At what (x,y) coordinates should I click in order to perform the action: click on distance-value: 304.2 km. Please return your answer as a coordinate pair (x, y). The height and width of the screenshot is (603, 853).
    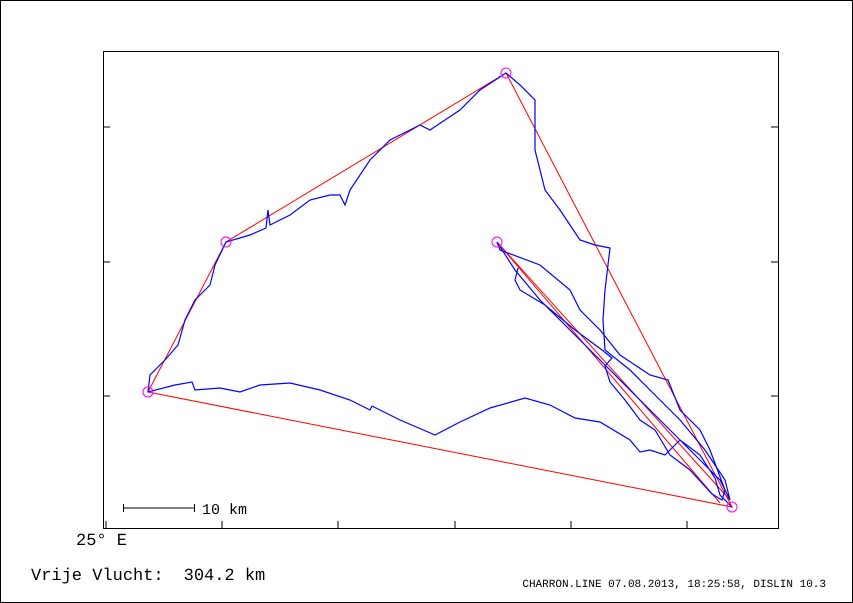
    Looking at the image, I should click on (225, 576).